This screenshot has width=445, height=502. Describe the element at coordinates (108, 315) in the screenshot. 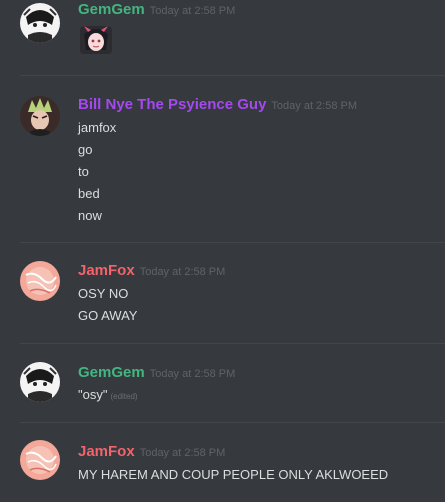

I see `message-text: GO AWAY` at that location.